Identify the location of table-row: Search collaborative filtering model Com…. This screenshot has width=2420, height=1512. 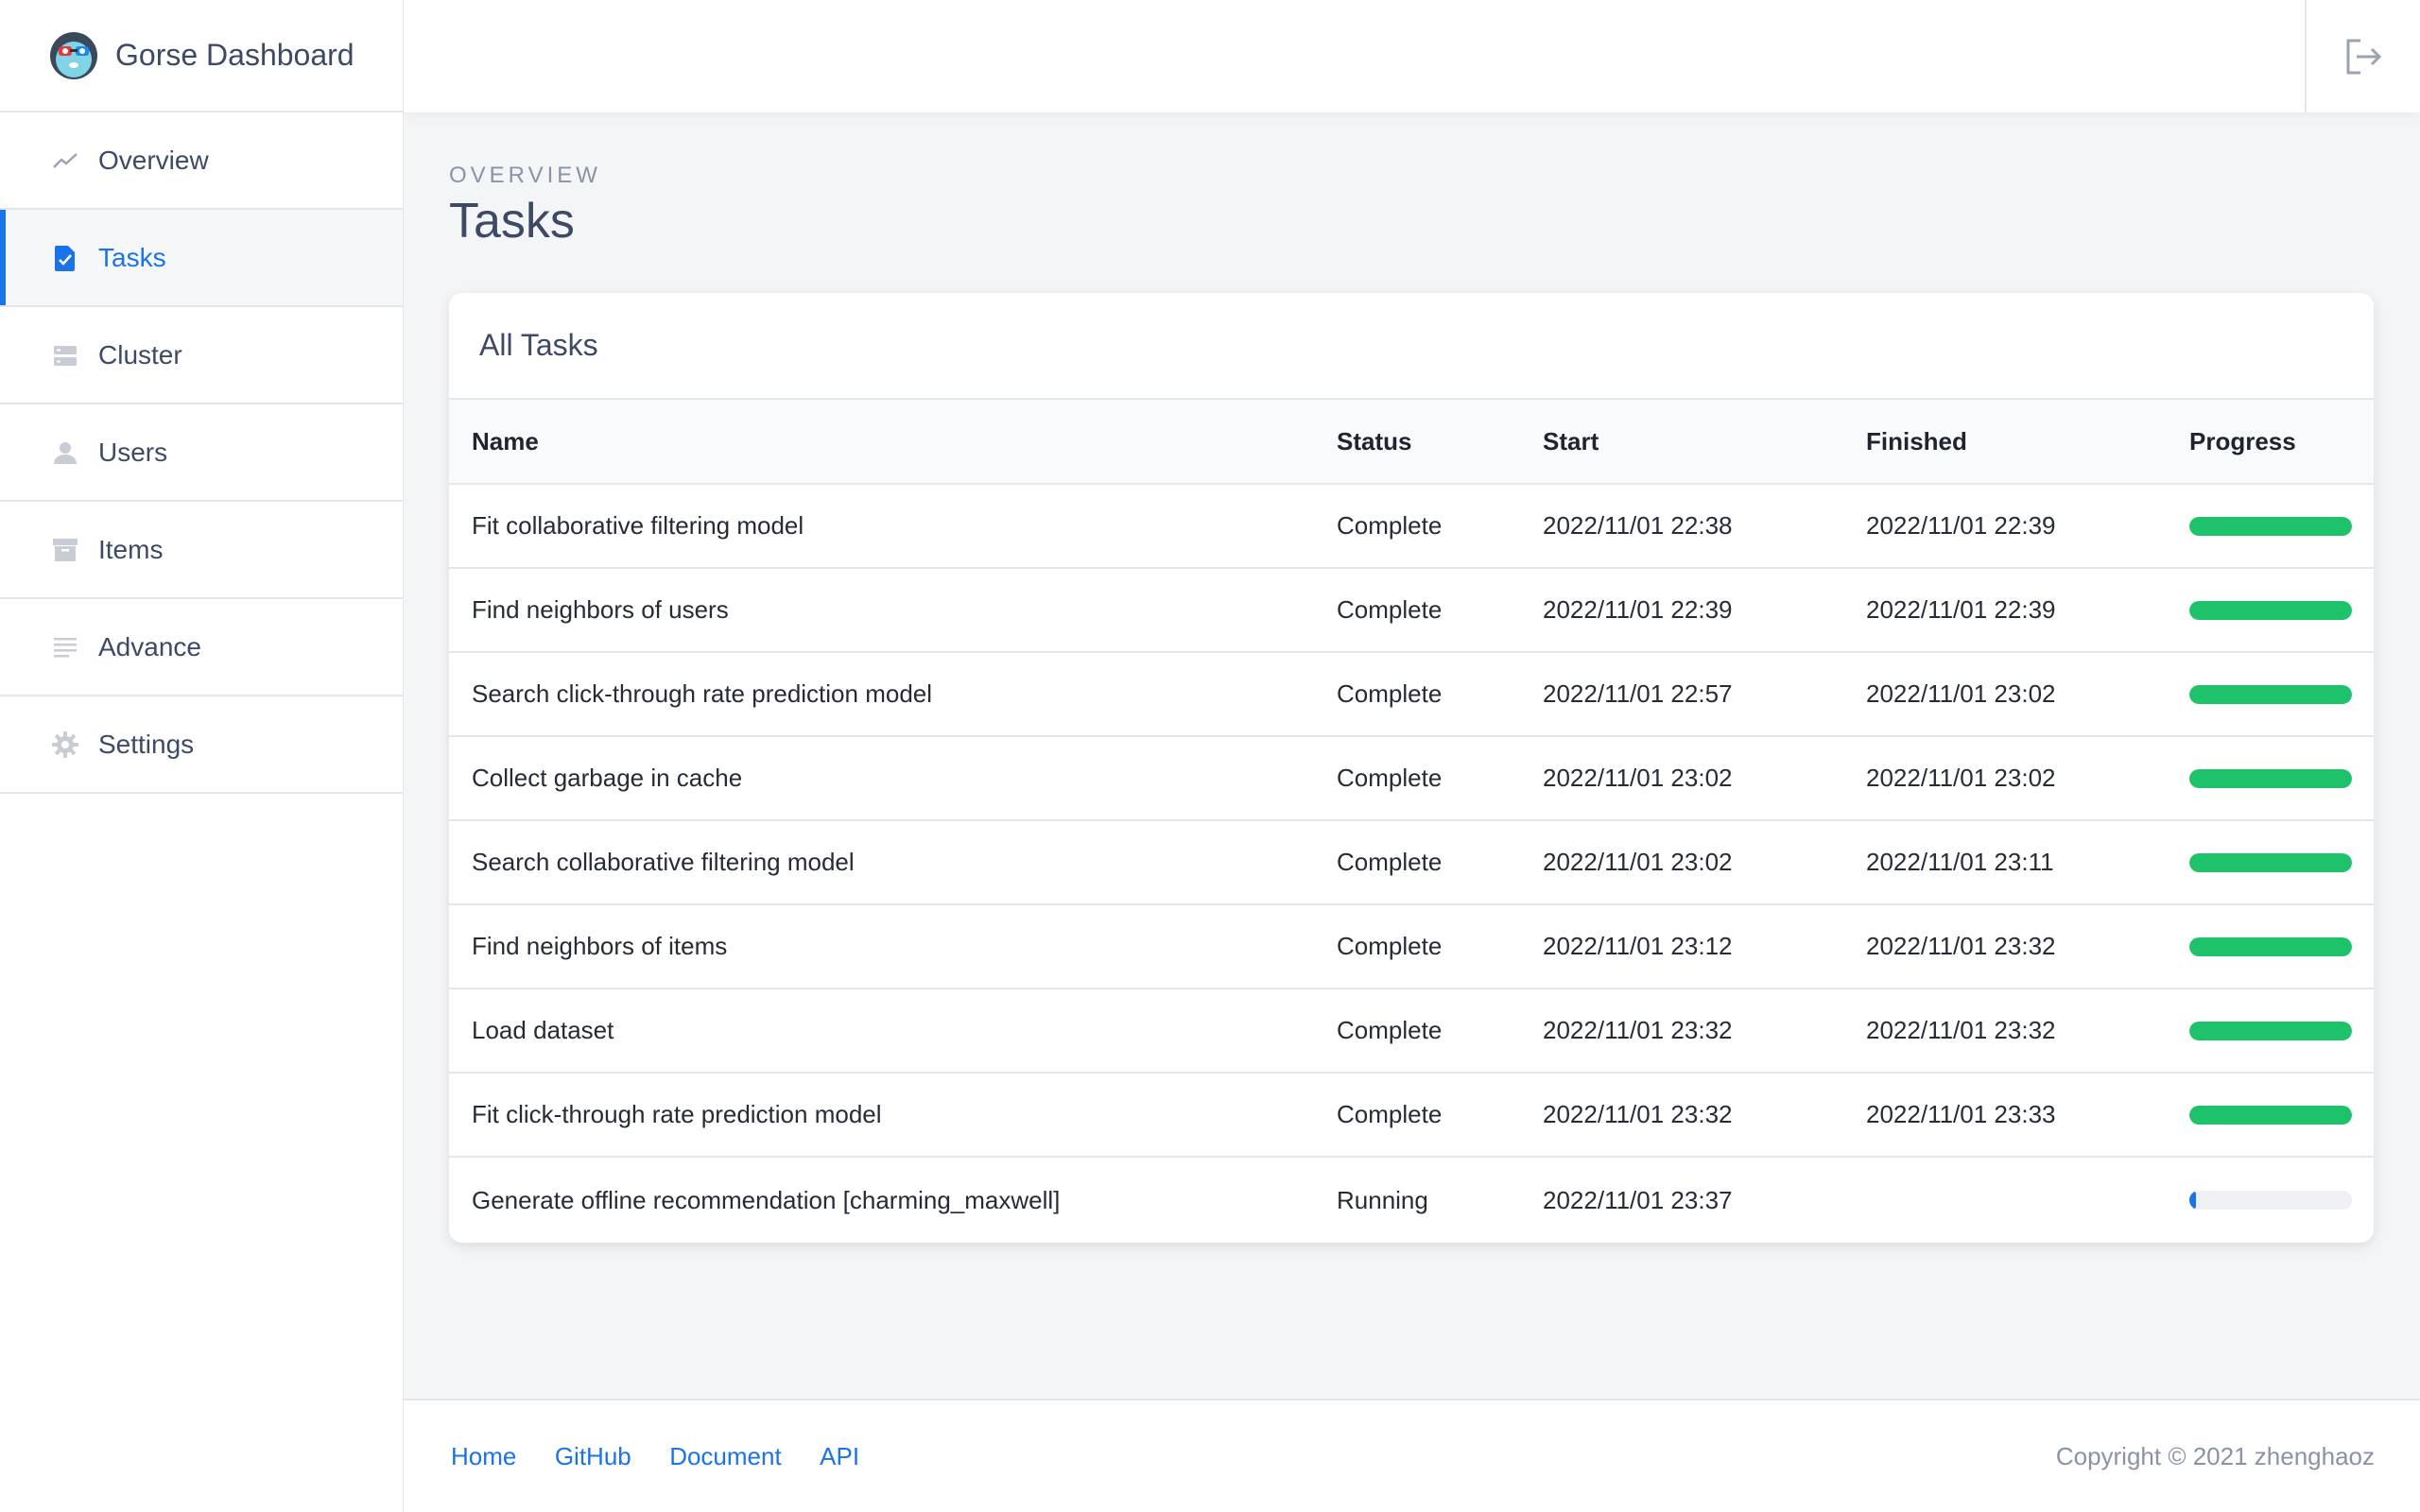
(1411, 862).